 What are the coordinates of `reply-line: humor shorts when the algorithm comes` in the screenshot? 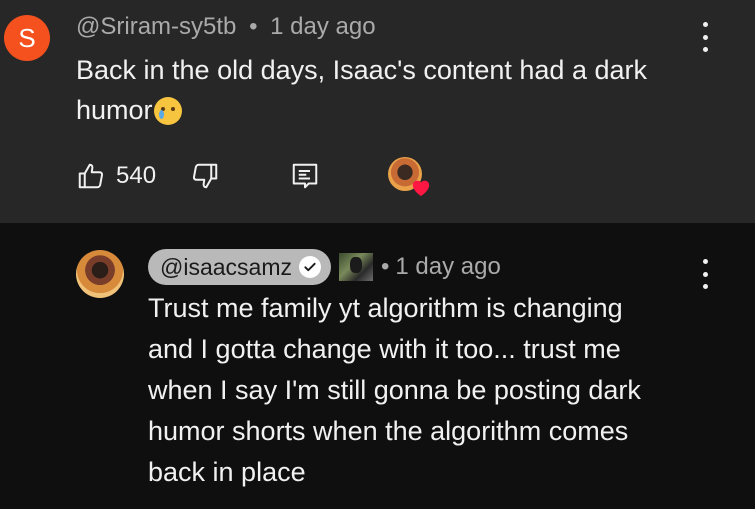 It's located at (388, 431).